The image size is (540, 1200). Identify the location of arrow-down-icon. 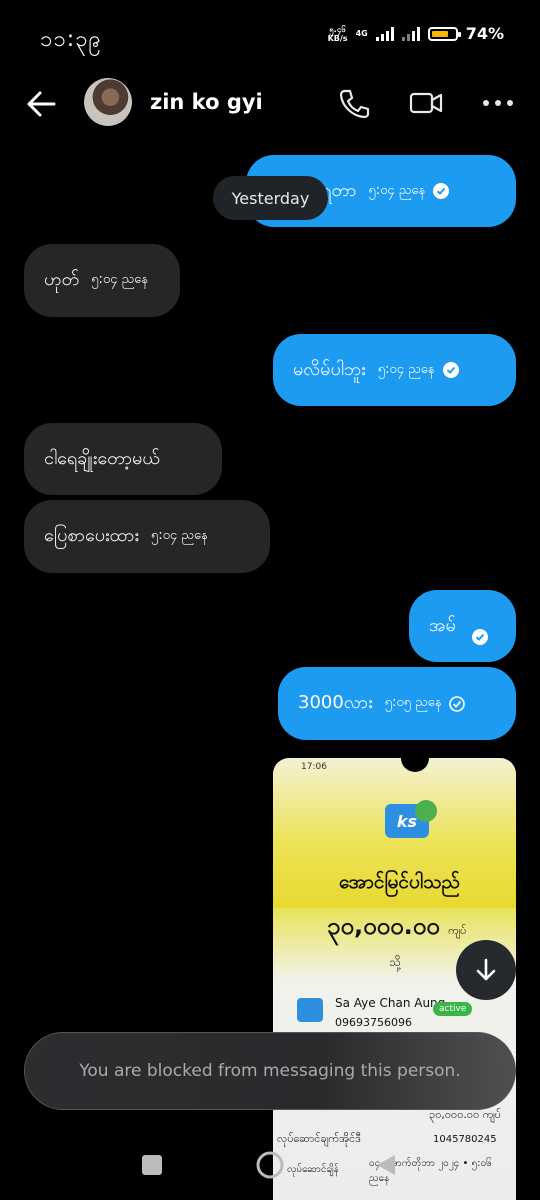
(486, 969).